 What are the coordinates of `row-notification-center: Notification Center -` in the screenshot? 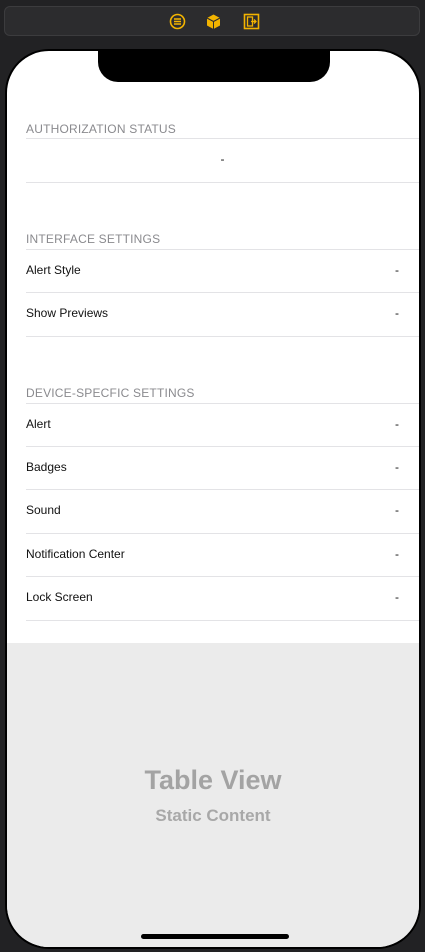 It's located at (222, 555).